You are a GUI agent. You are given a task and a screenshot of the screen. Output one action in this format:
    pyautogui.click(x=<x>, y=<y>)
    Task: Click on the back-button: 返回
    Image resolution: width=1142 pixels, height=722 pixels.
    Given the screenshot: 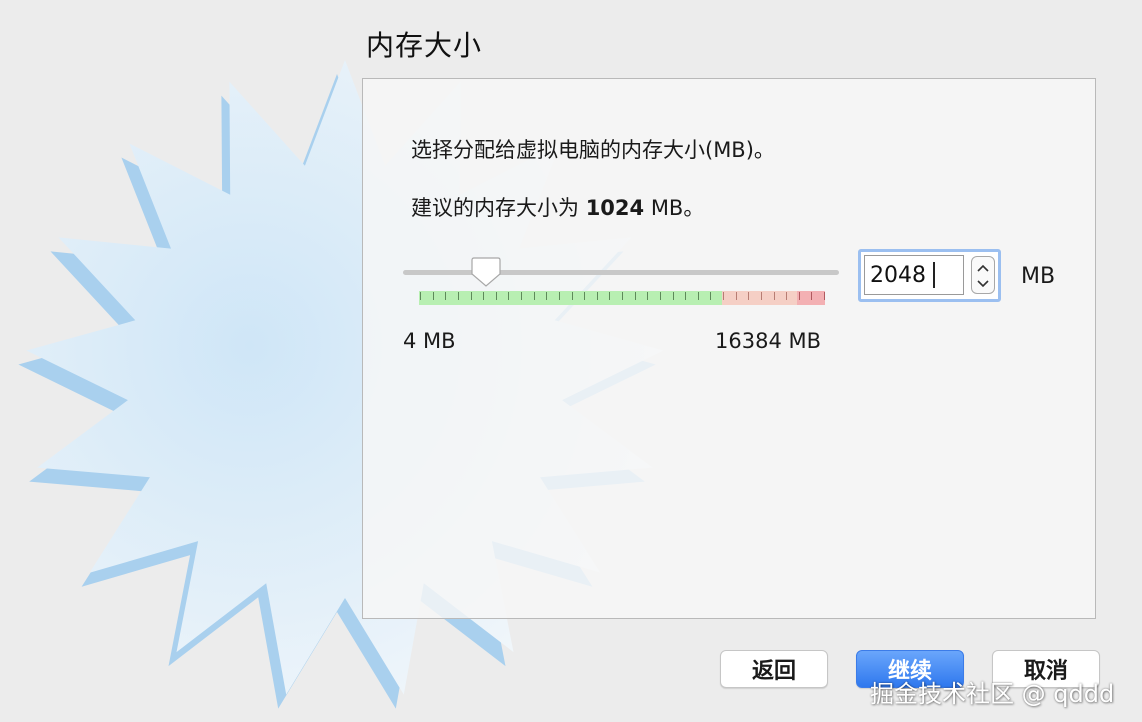 What is the action you would take?
    pyautogui.click(x=774, y=669)
    